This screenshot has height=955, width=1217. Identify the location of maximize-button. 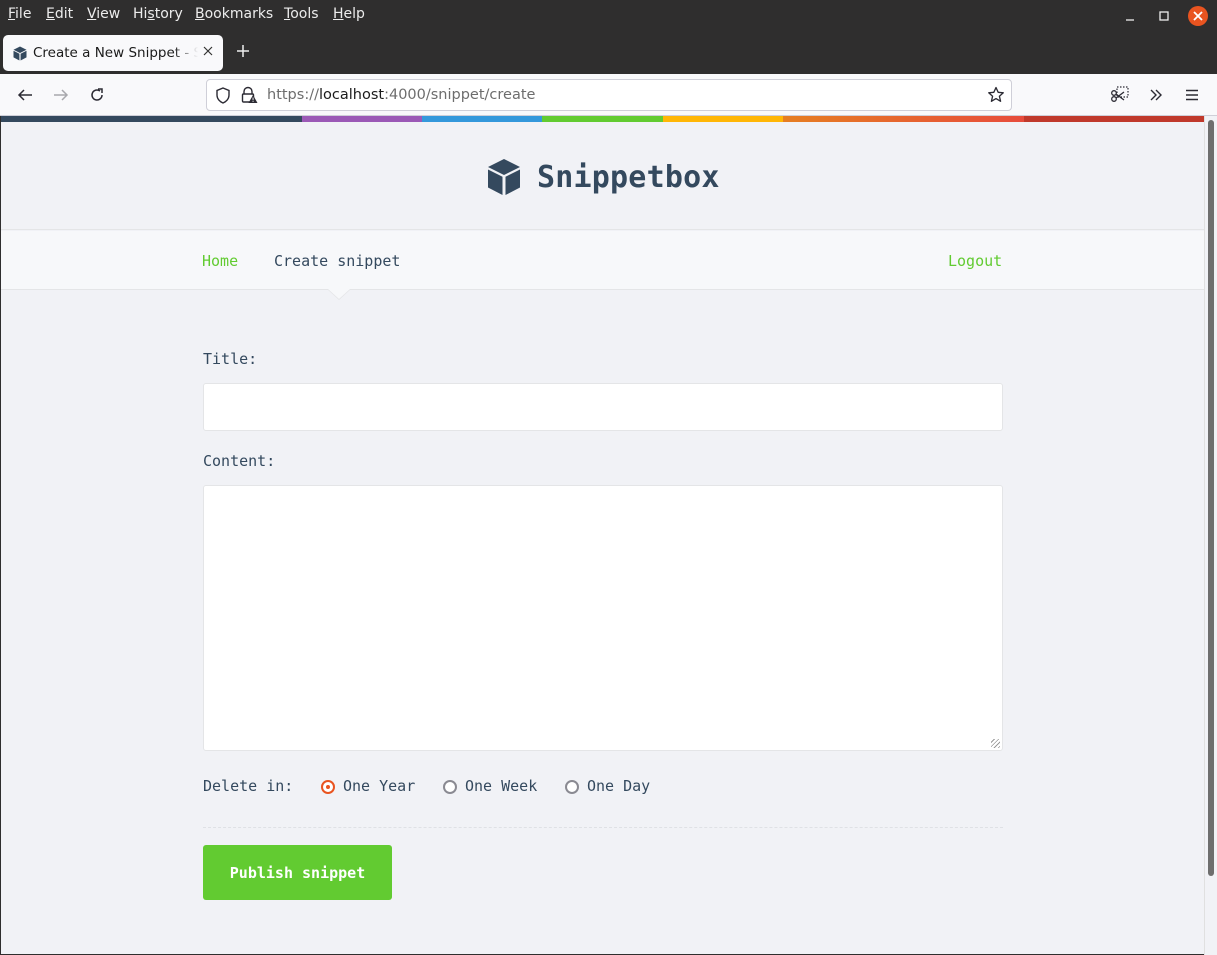
(1164, 16).